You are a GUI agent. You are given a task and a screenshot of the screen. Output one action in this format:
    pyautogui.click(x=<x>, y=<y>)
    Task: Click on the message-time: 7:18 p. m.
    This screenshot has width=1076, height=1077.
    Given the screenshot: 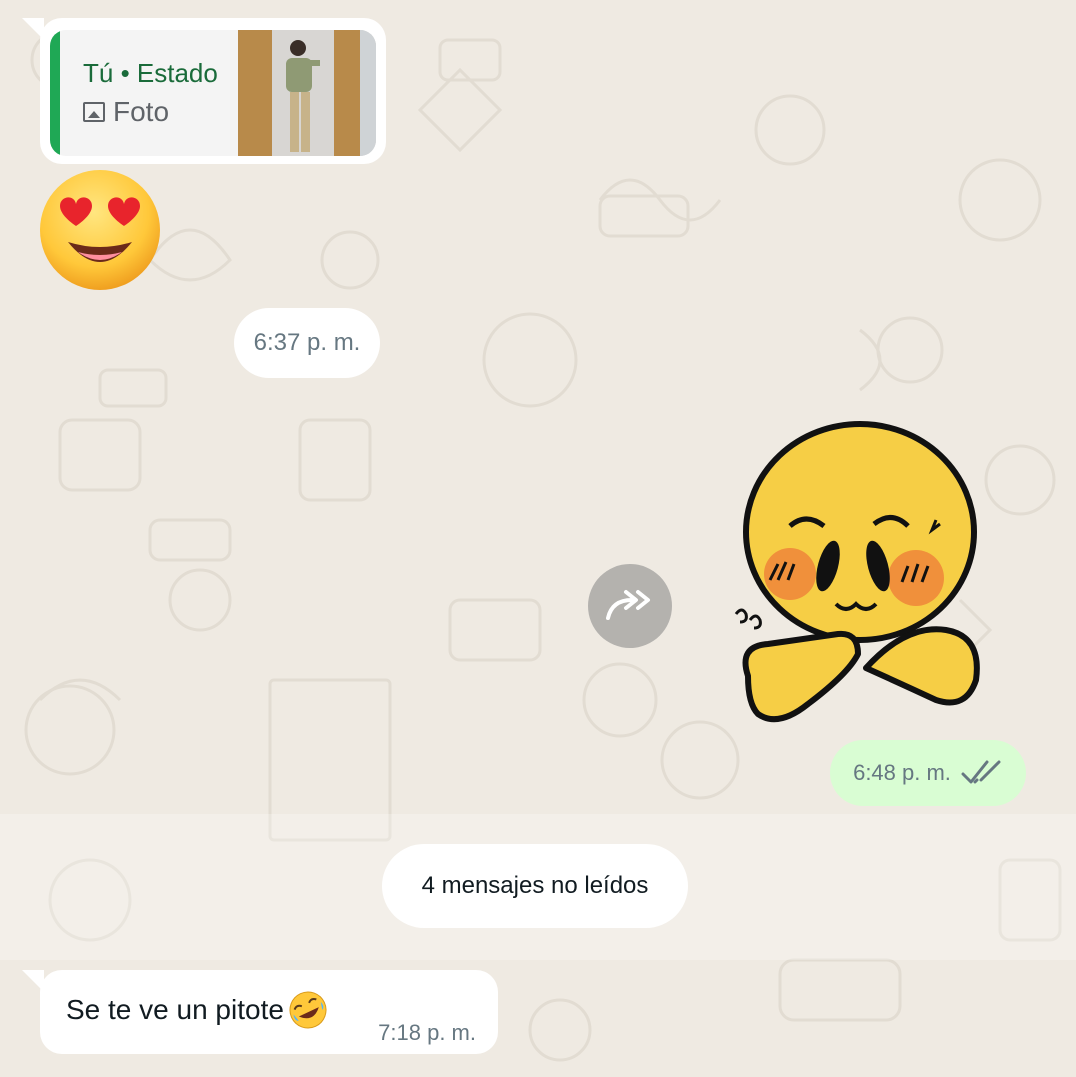 What is the action you would take?
    pyautogui.click(x=427, y=1032)
    